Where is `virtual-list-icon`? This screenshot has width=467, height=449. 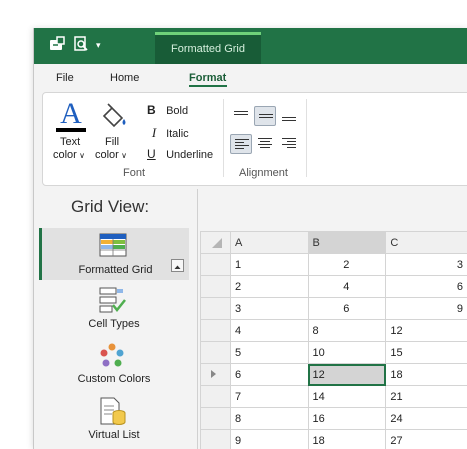 virtual-list-icon is located at coordinates (113, 411).